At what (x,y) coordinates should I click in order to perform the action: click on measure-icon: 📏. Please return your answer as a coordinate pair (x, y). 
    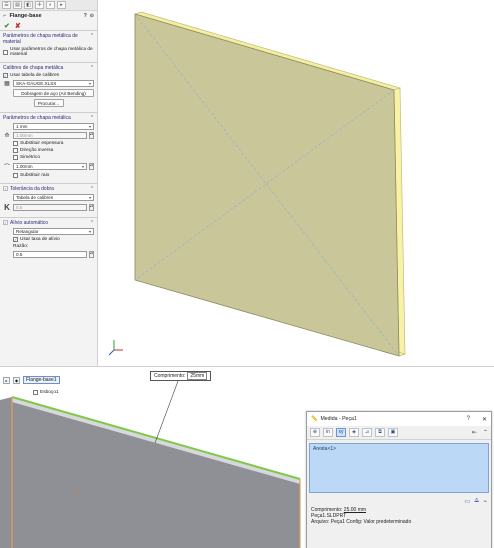
    Looking at the image, I should click on (314, 419).